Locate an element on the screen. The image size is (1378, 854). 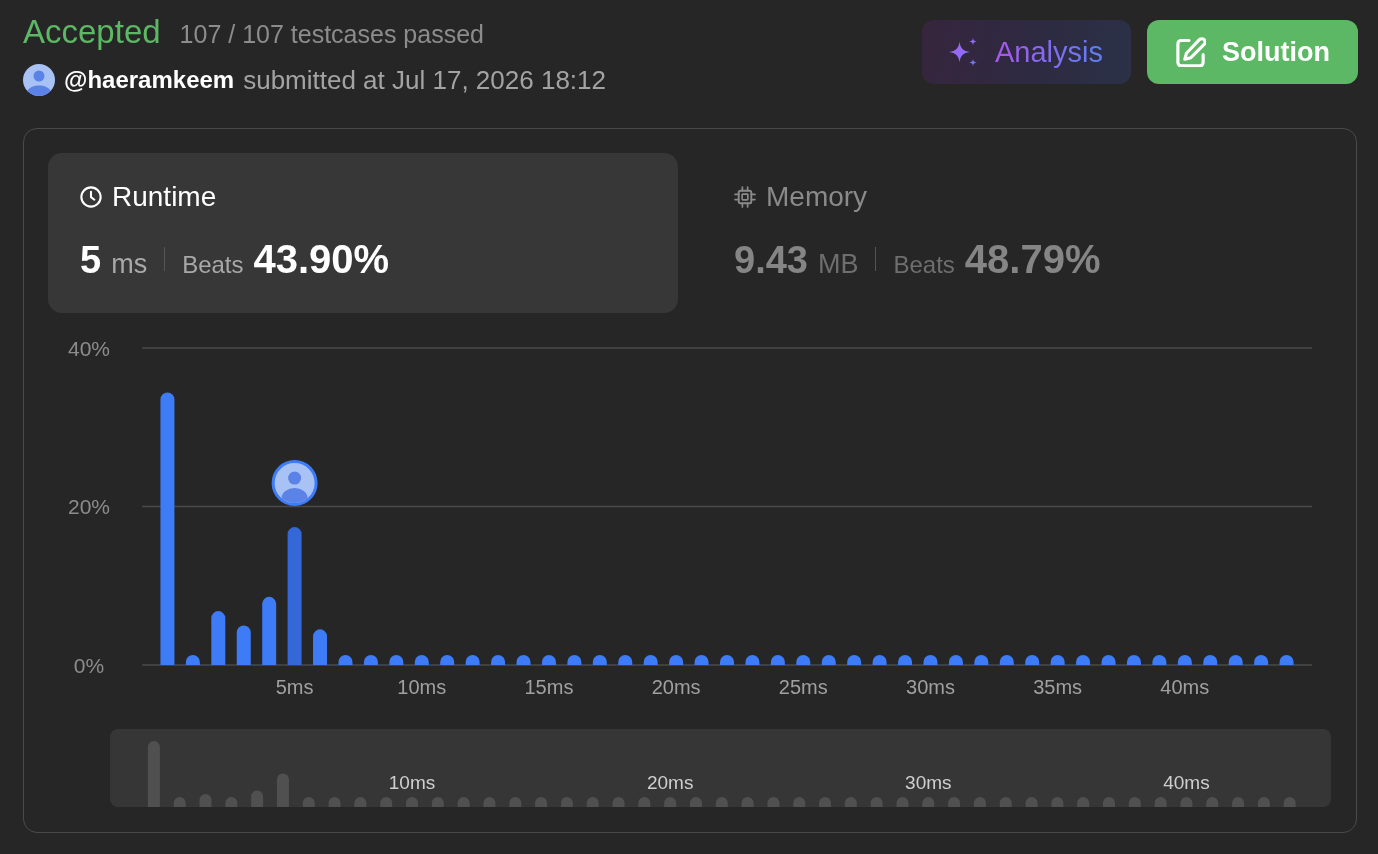
metric-tab: Runtime 5 ms Beats 43.90% is located at coordinates (363, 233).